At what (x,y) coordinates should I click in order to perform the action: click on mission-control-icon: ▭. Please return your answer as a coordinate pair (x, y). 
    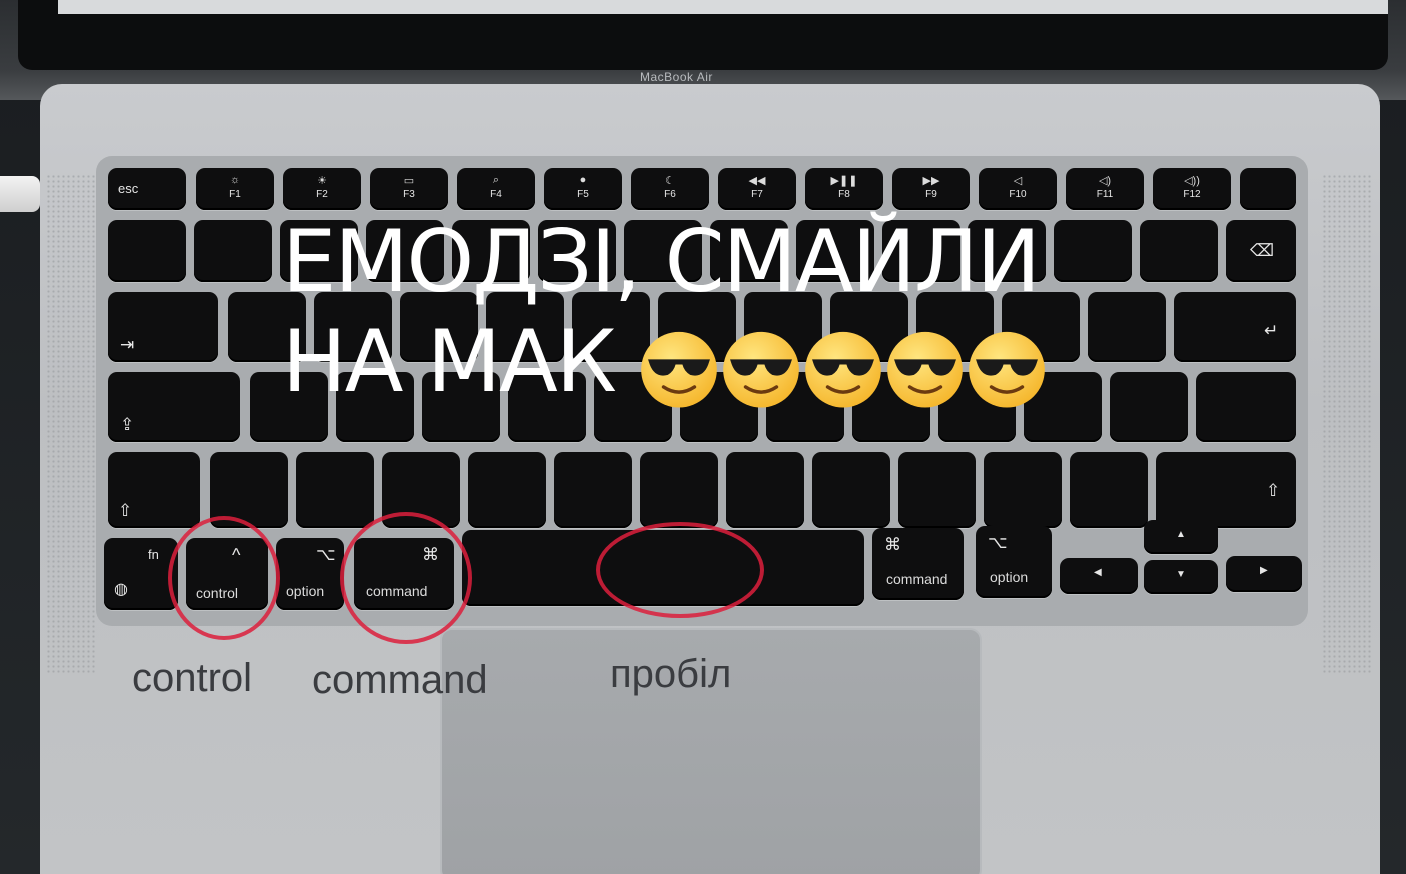
    Looking at the image, I should click on (409, 181).